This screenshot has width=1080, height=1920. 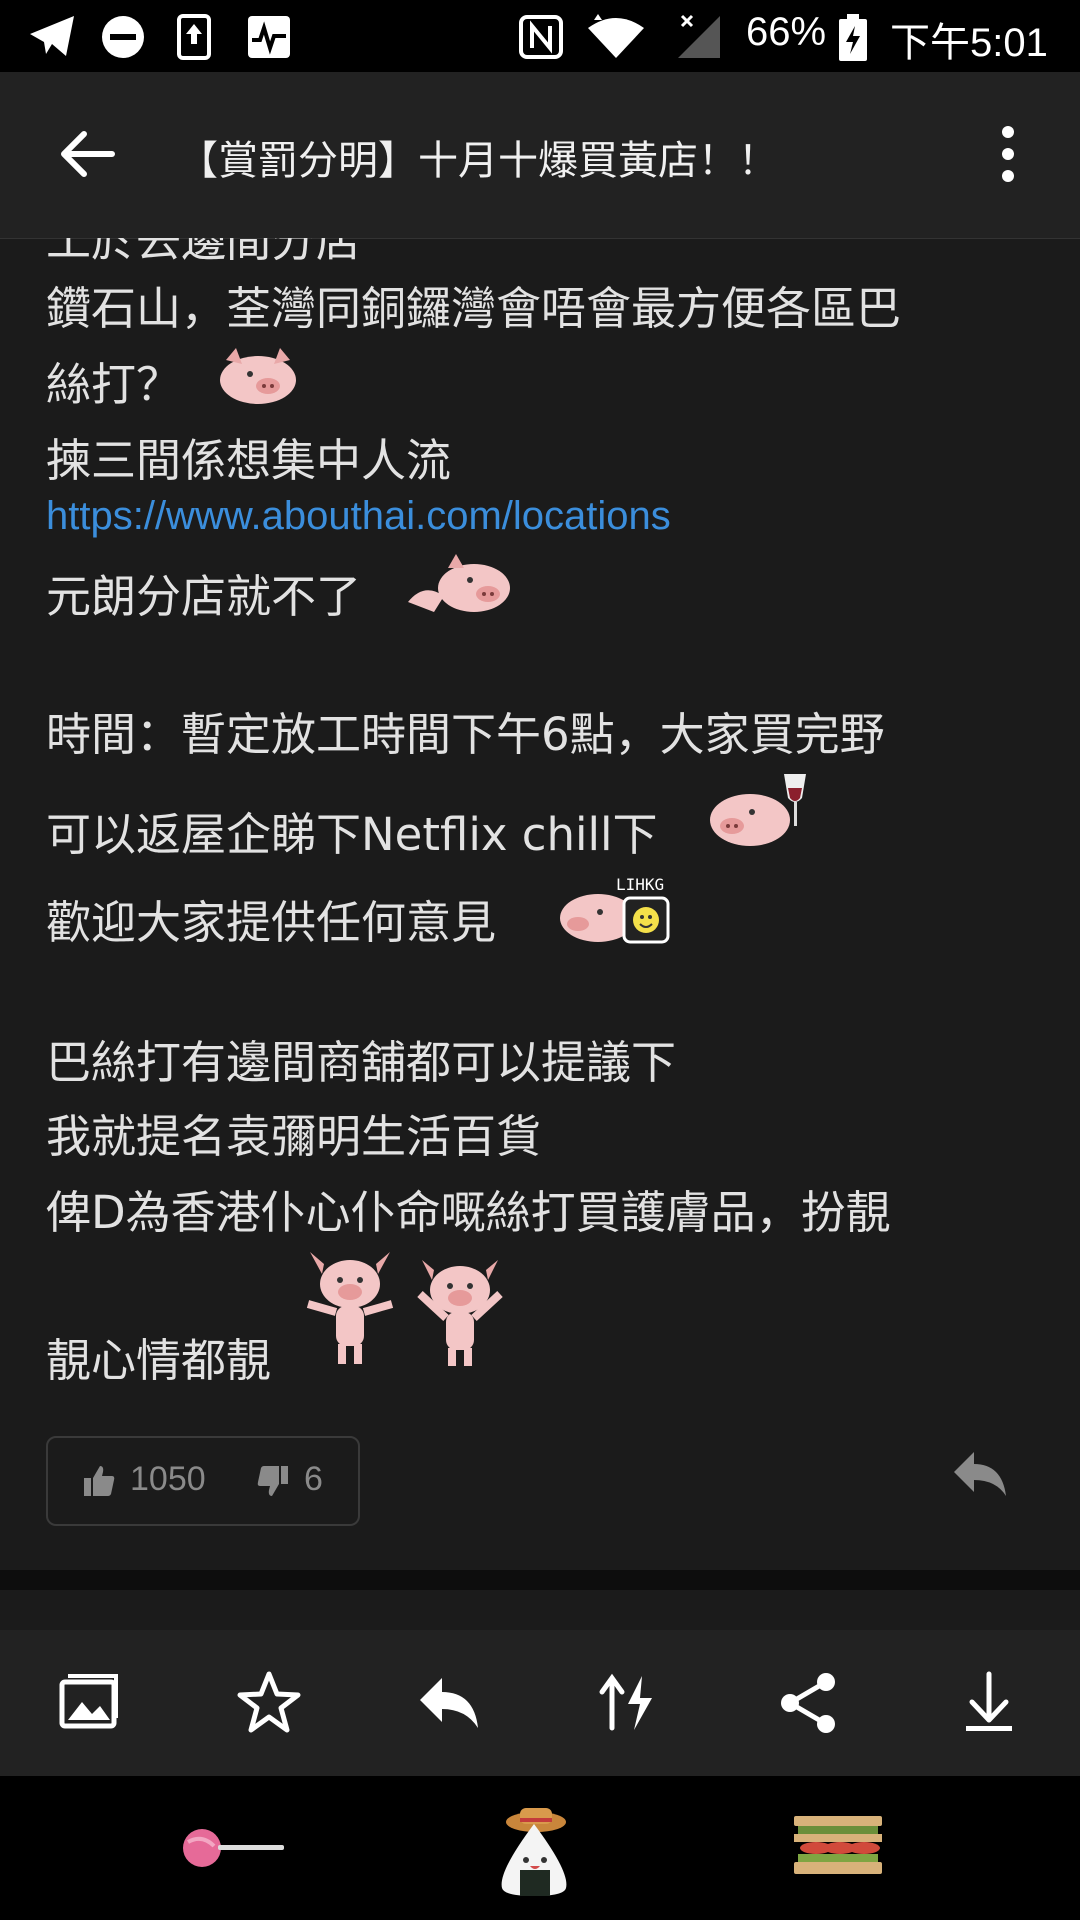 I want to click on clock: 下午5:01, so click(x=969, y=43).